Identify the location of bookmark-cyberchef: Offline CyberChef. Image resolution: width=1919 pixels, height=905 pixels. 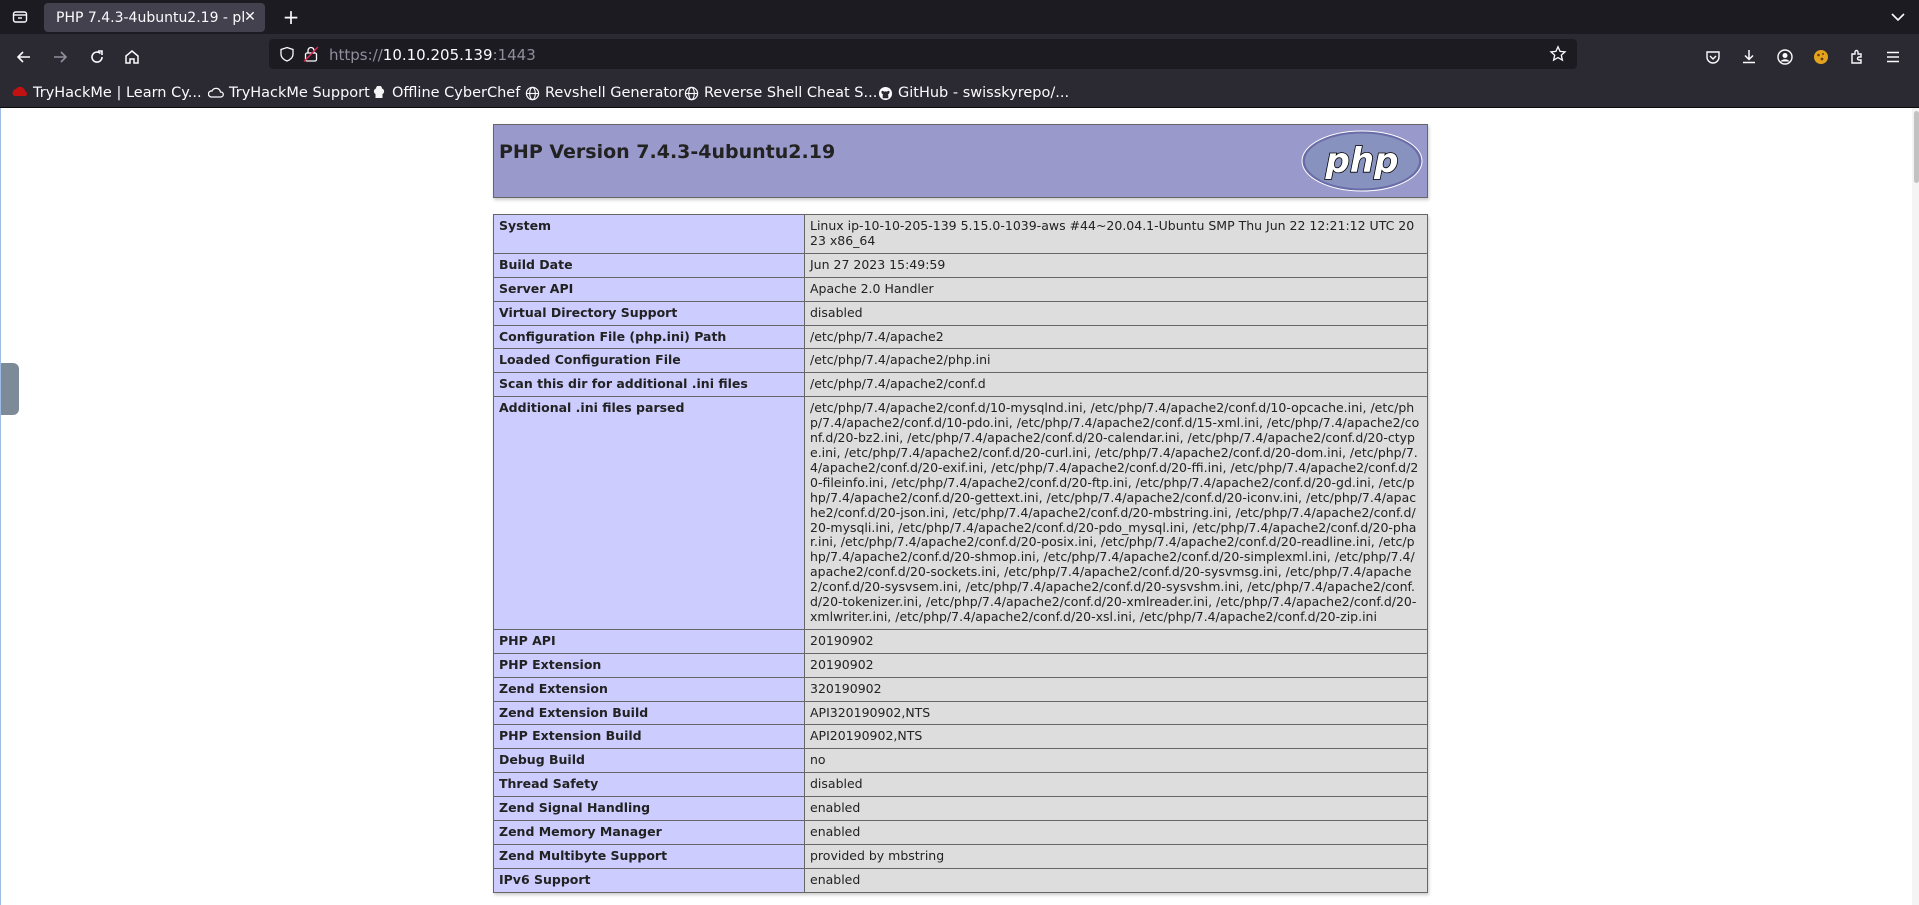
(445, 93).